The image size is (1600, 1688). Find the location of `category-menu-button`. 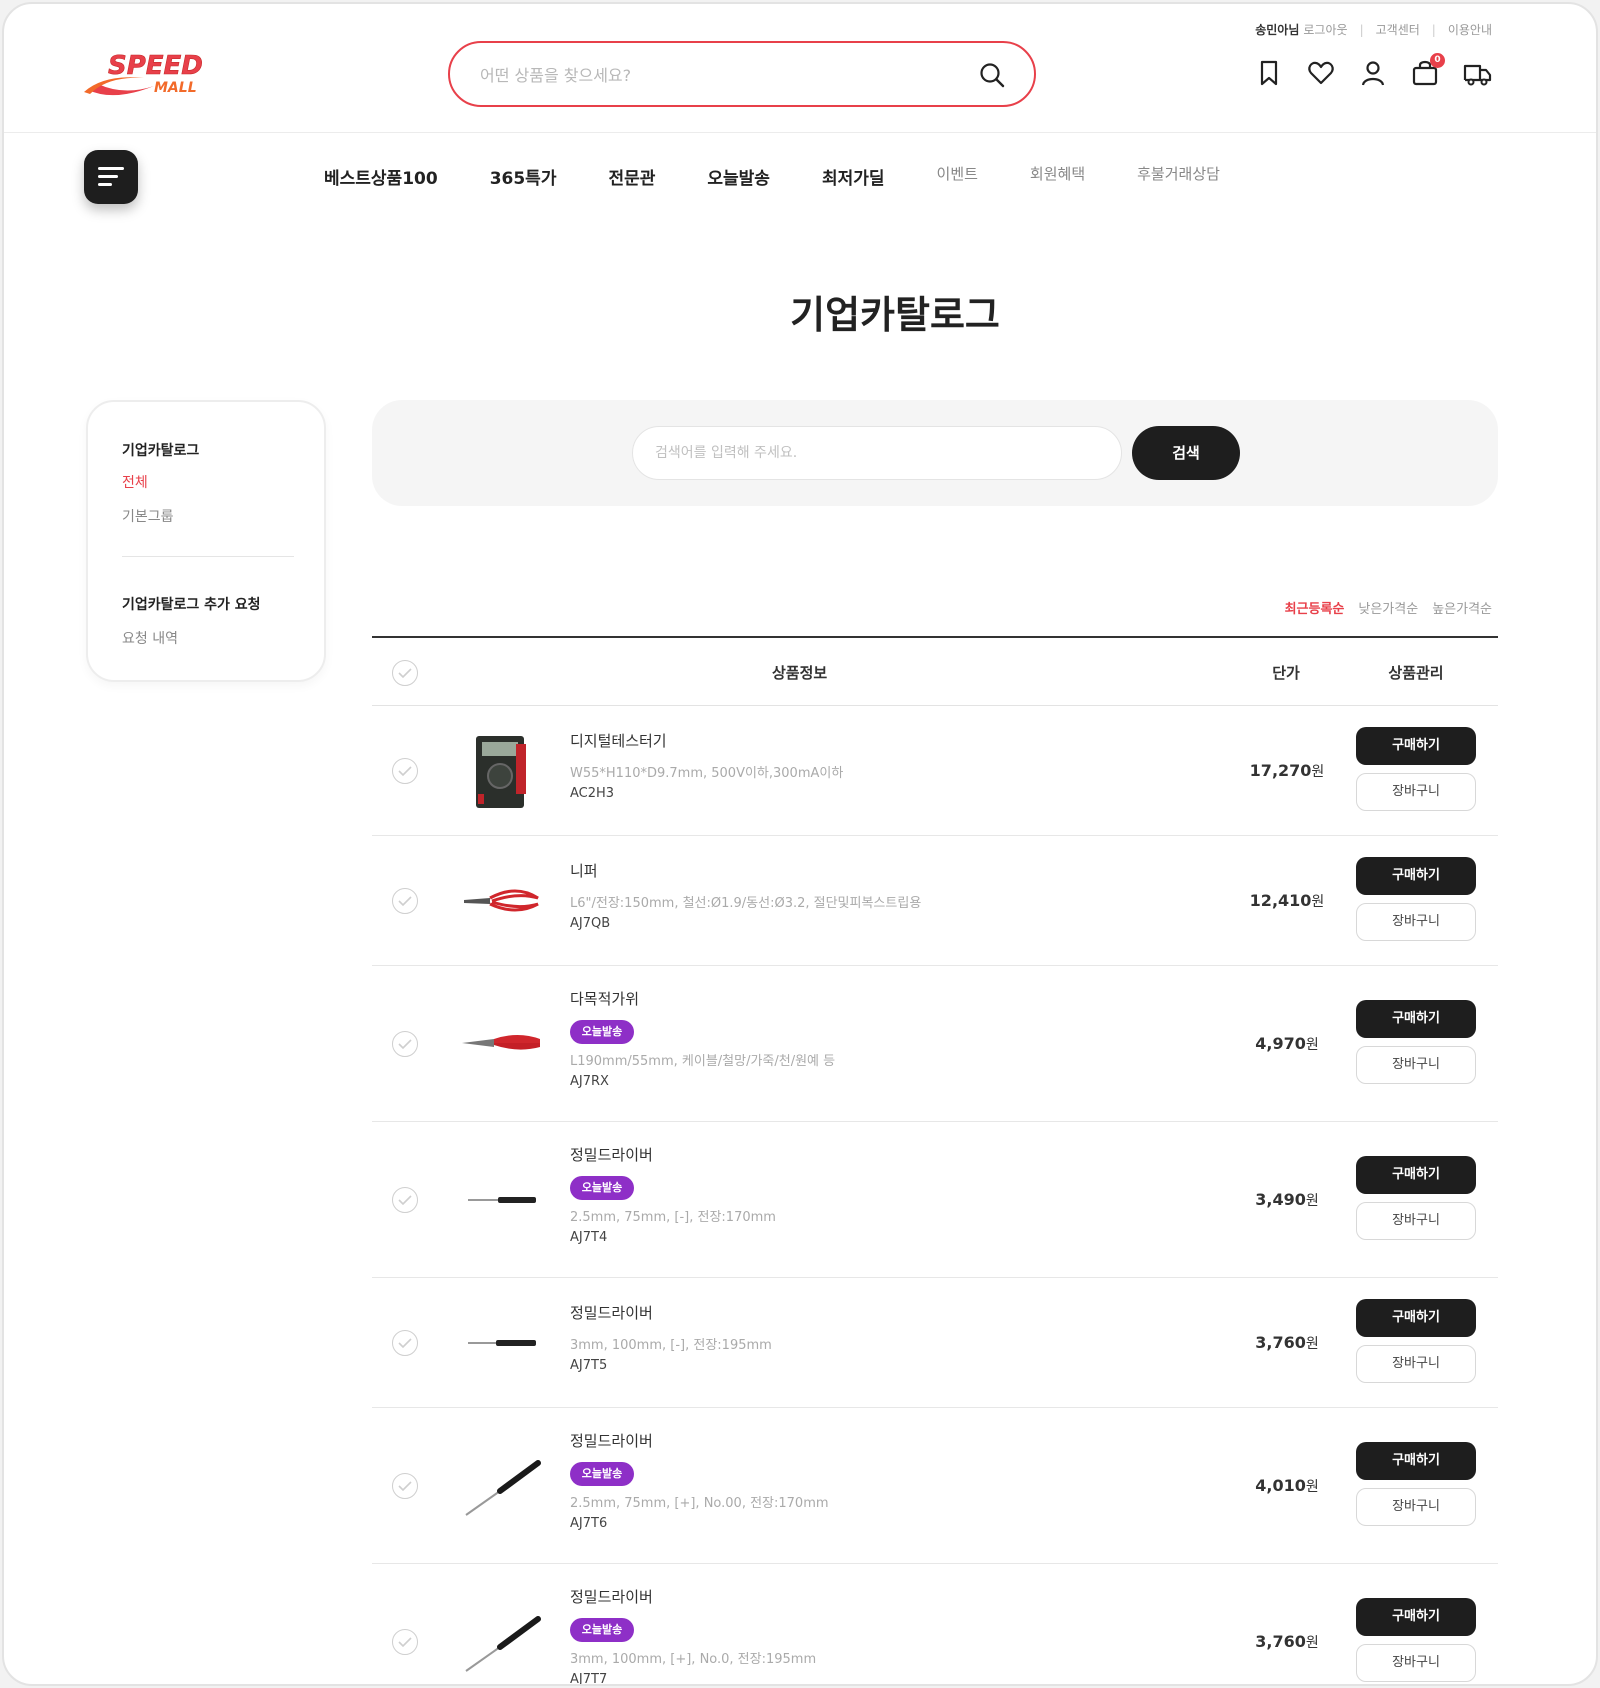

category-menu-button is located at coordinates (111, 177).